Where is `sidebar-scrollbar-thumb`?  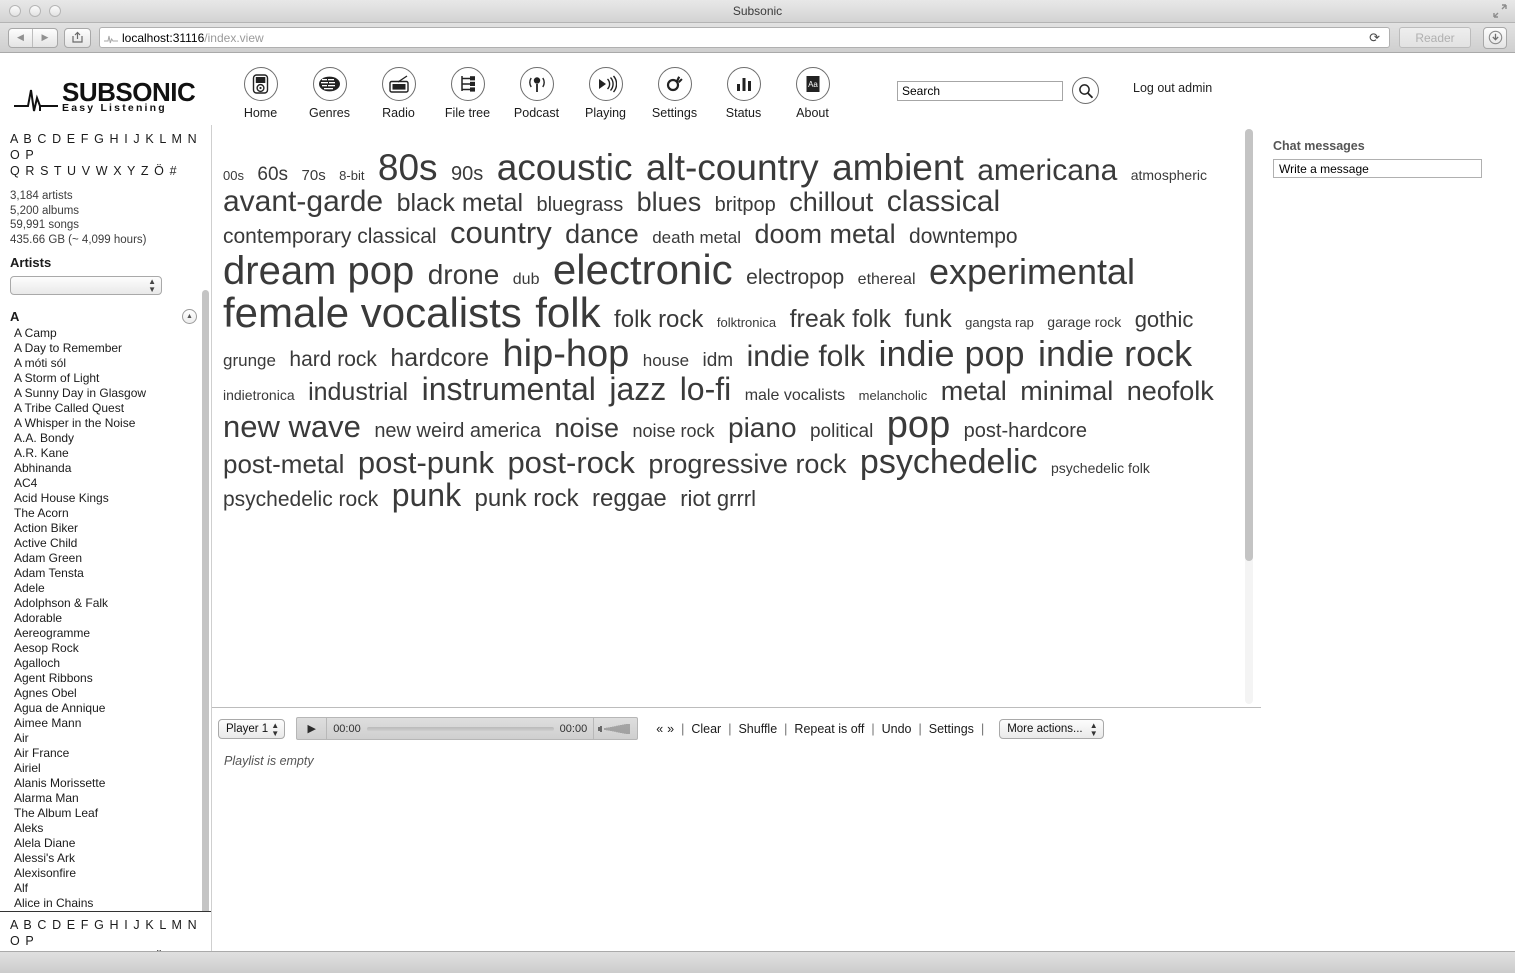
sidebar-scrollbar-thumb is located at coordinates (205, 631).